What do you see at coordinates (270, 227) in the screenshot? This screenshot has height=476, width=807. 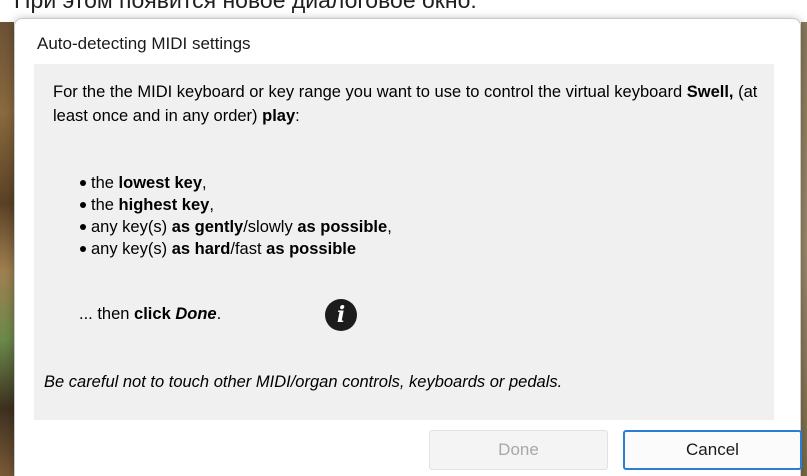 I see `list-item-text: /slowly` at bounding box center [270, 227].